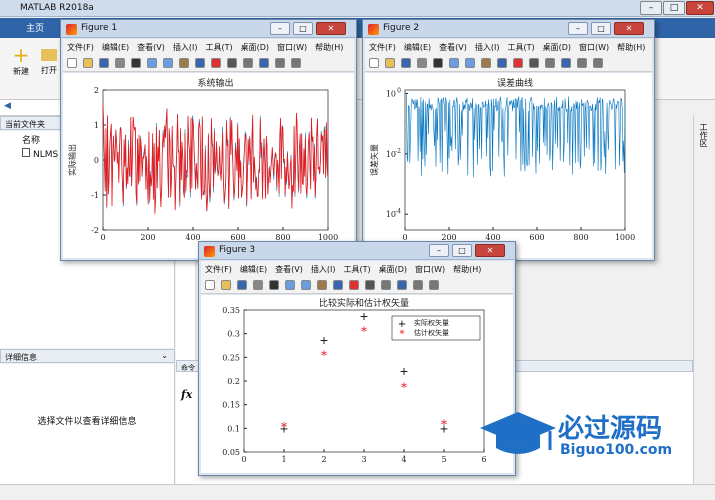 This screenshot has height=500, width=715. What do you see at coordinates (71, 29) in the screenshot?
I see `matlab-logo-icon` at bounding box center [71, 29].